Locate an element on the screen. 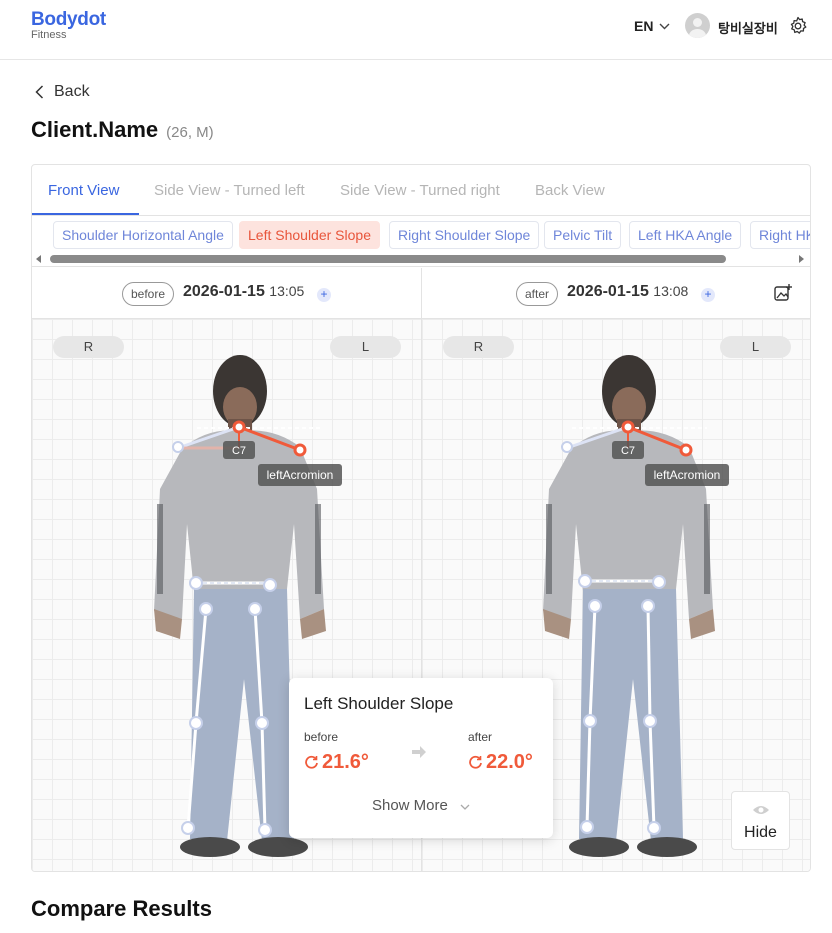 This screenshot has height=933, width=832. after-tag: after is located at coordinates (537, 294).